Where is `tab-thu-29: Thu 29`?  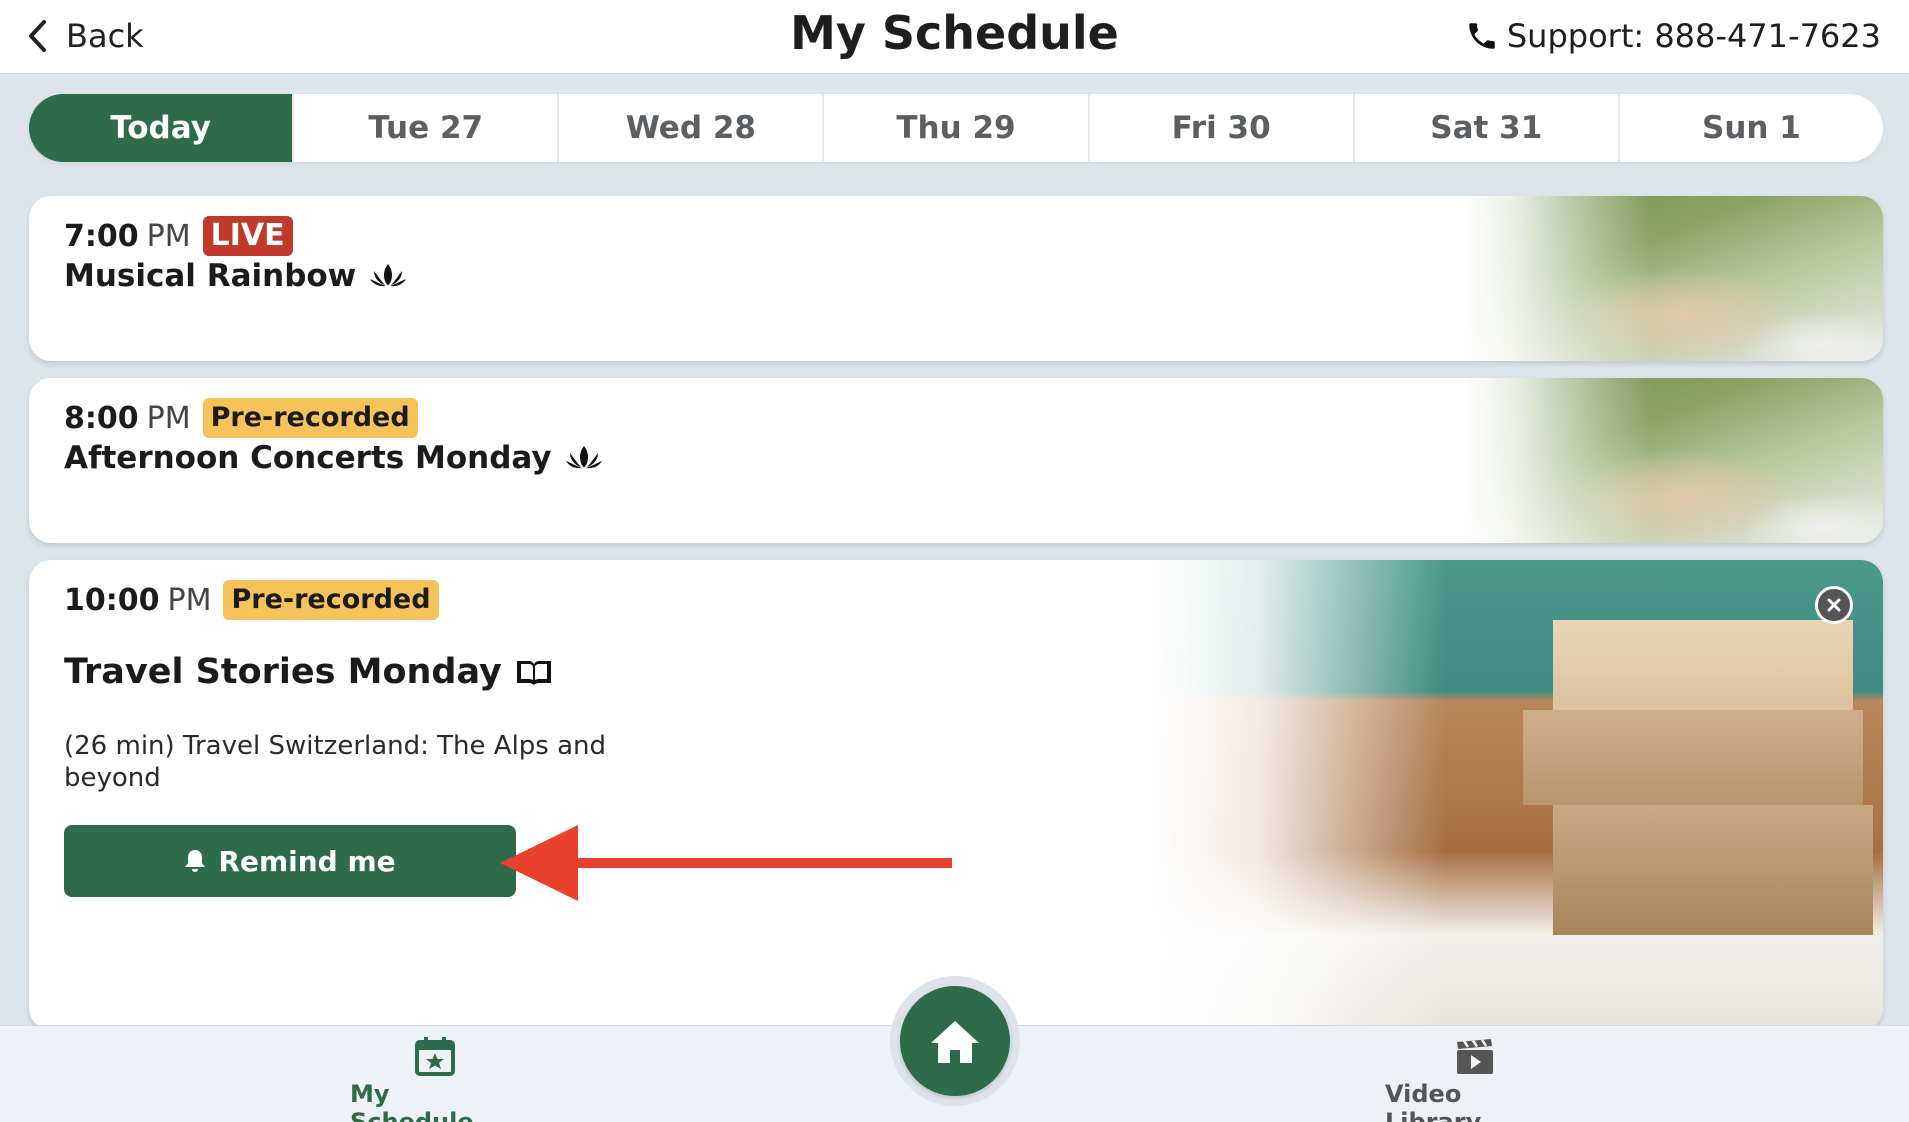 tab-thu-29: Thu 29 is located at coordinates (954, 128).